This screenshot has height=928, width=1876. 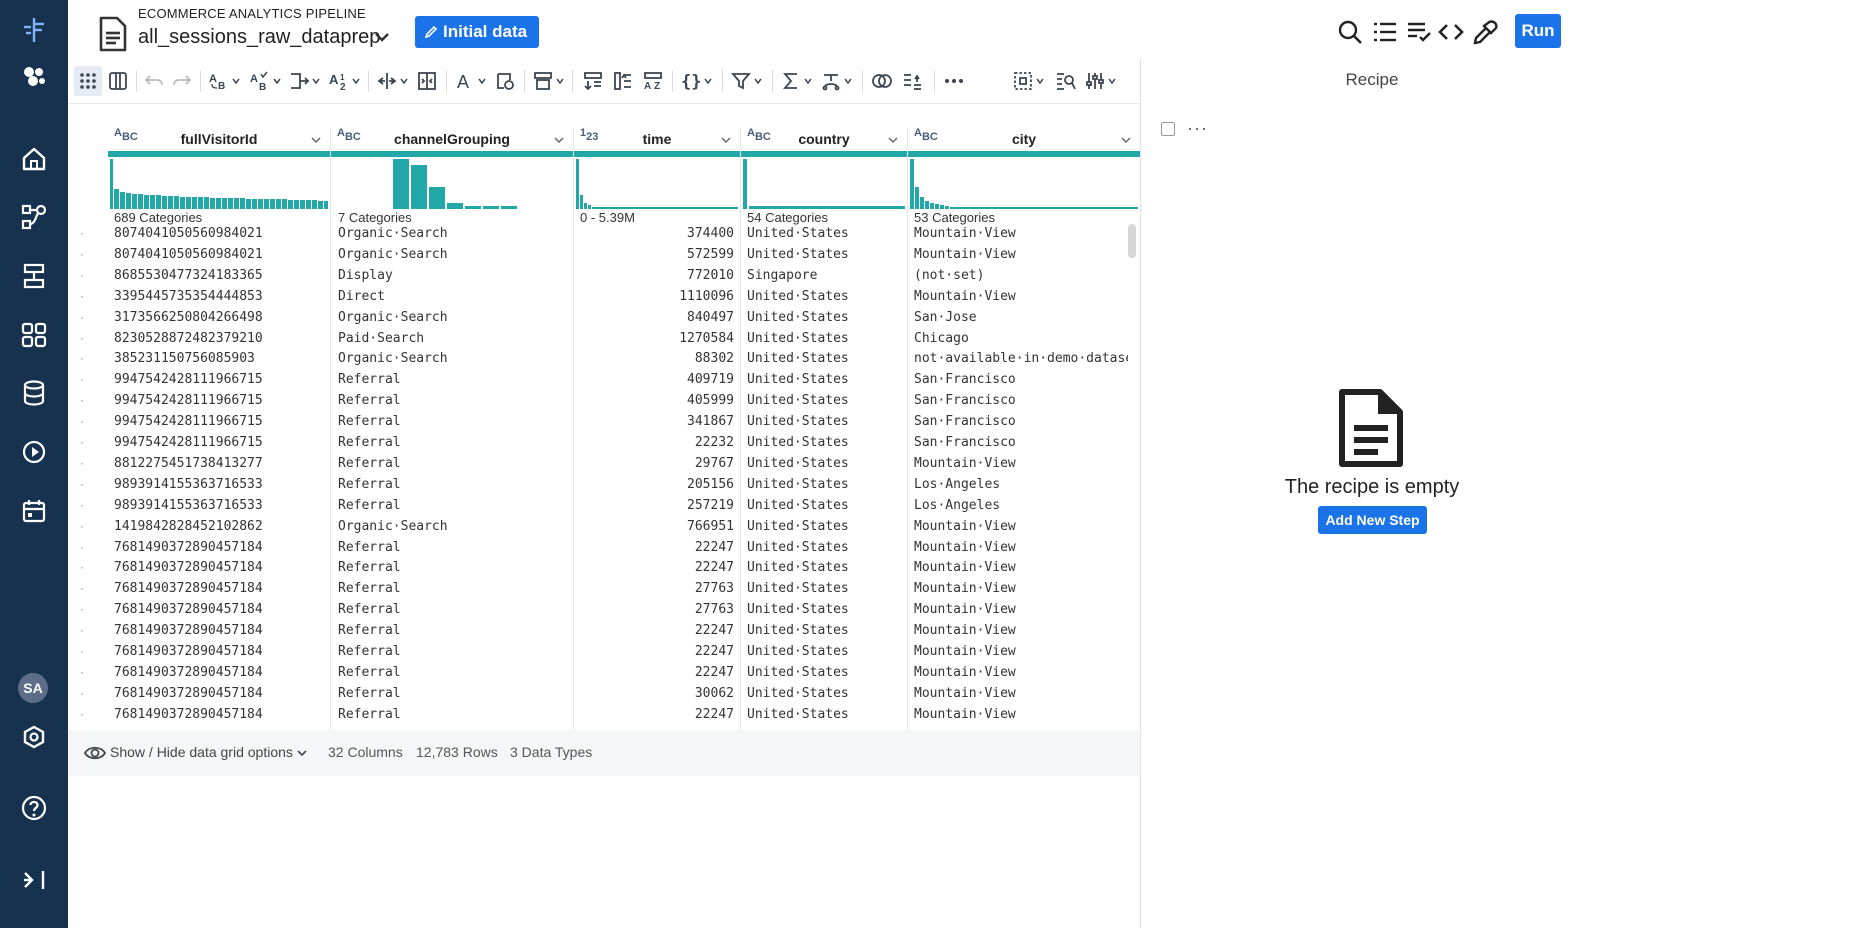 I want to click on recipe-more-options: ···, so click(x=1197, y=128).